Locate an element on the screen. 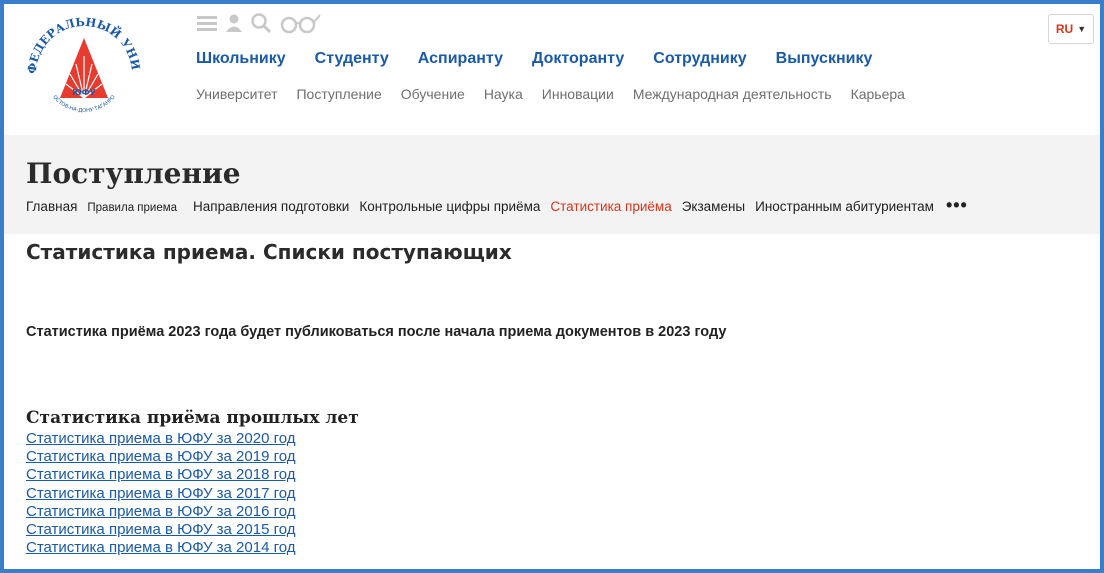  stats-link-2018: Статистика приема в ЮФУ за 2018 год is located at coordinates (161, 475).